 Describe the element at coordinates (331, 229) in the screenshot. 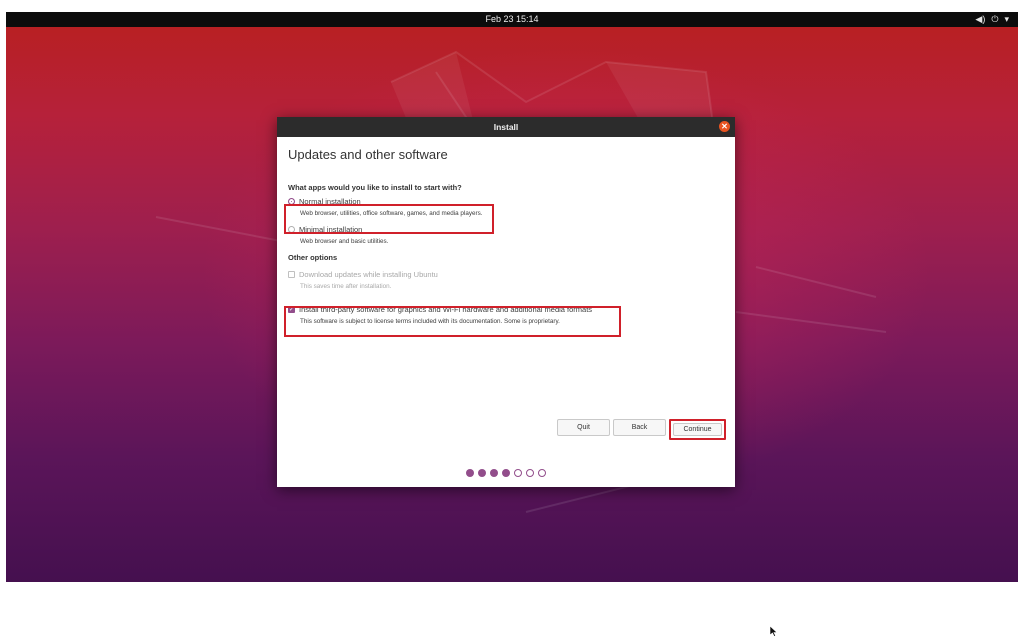

I see `minimal-installation-label: Minimal installation` at that location.